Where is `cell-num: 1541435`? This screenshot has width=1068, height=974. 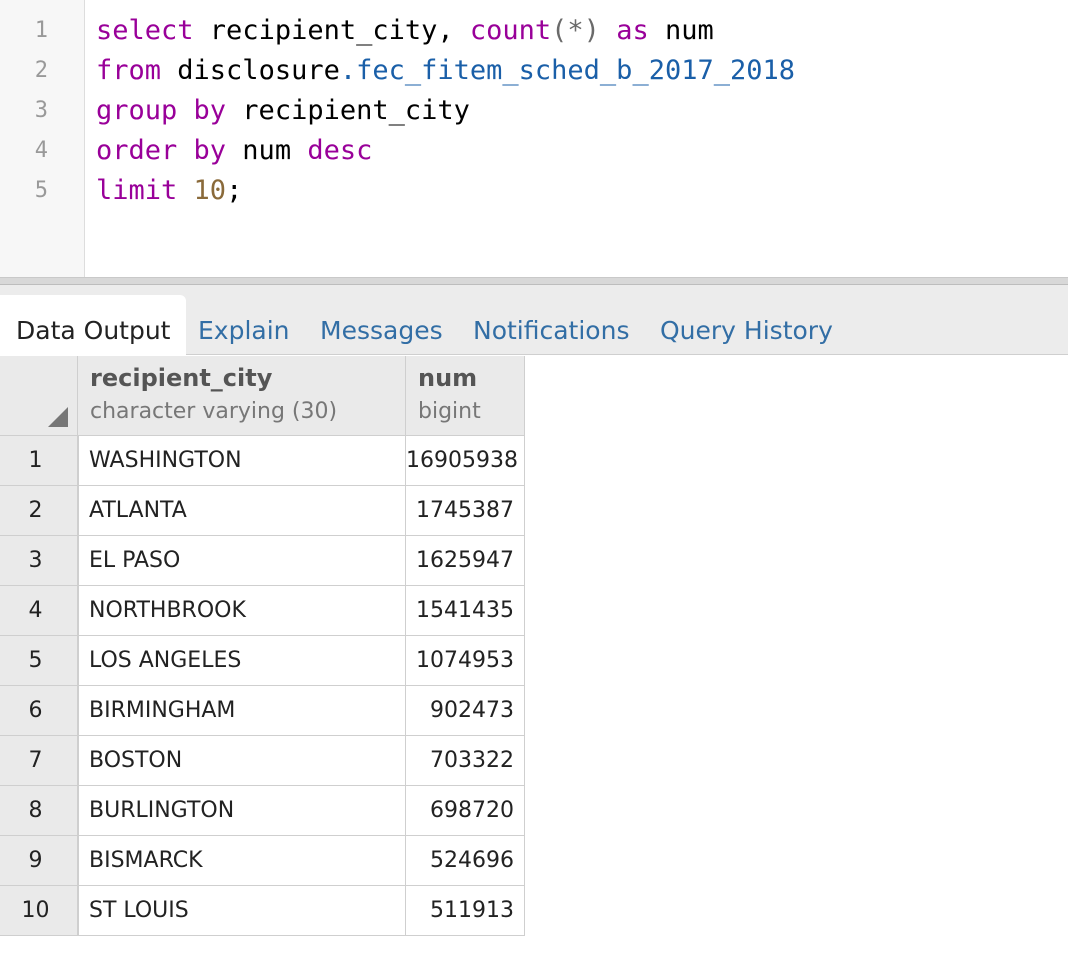 cell-num: 1541435 is located at coordinates (465, 611).